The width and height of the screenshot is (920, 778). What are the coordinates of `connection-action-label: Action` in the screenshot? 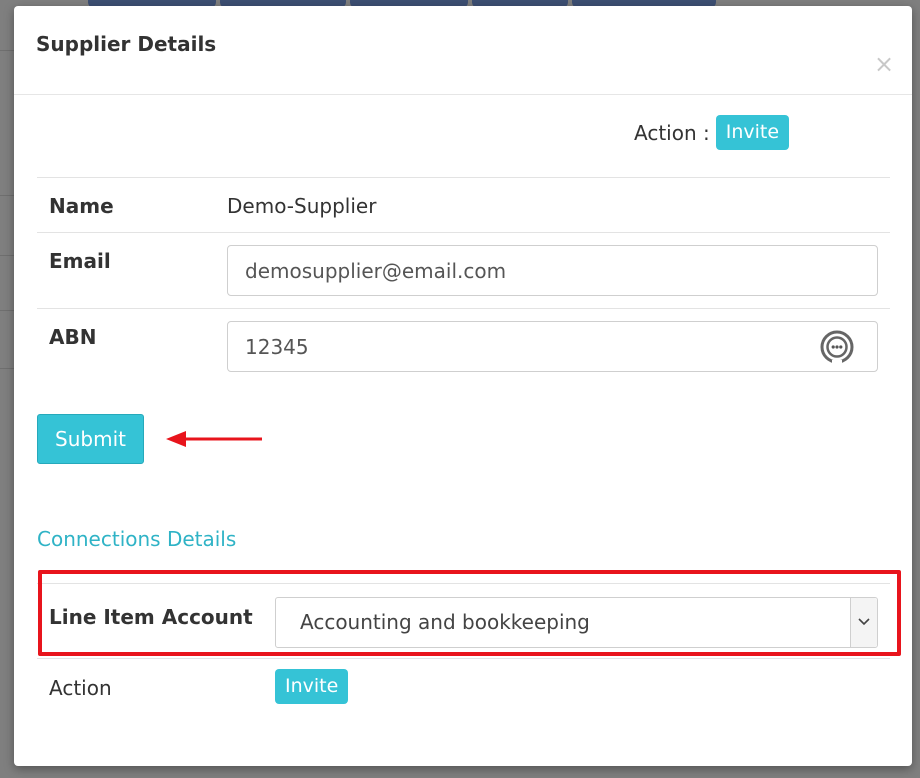 It's located at (80, 688).